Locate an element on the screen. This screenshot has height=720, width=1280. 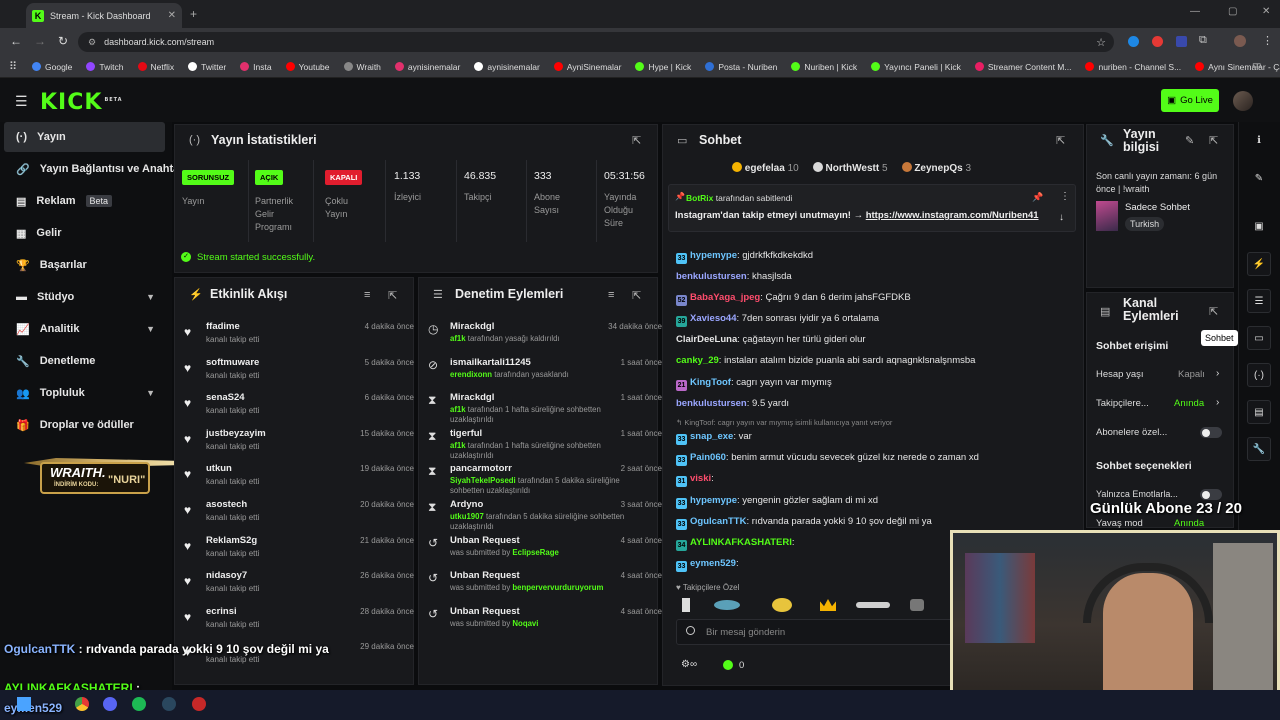
bookmark-item: Youtube is located at coordinates (307, 67).